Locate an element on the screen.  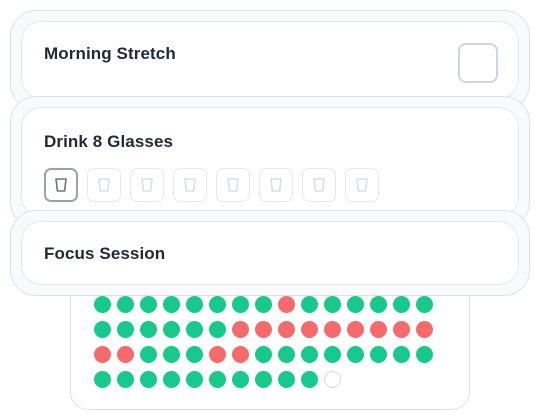
glass-counter is located at coordinates (211, 185).